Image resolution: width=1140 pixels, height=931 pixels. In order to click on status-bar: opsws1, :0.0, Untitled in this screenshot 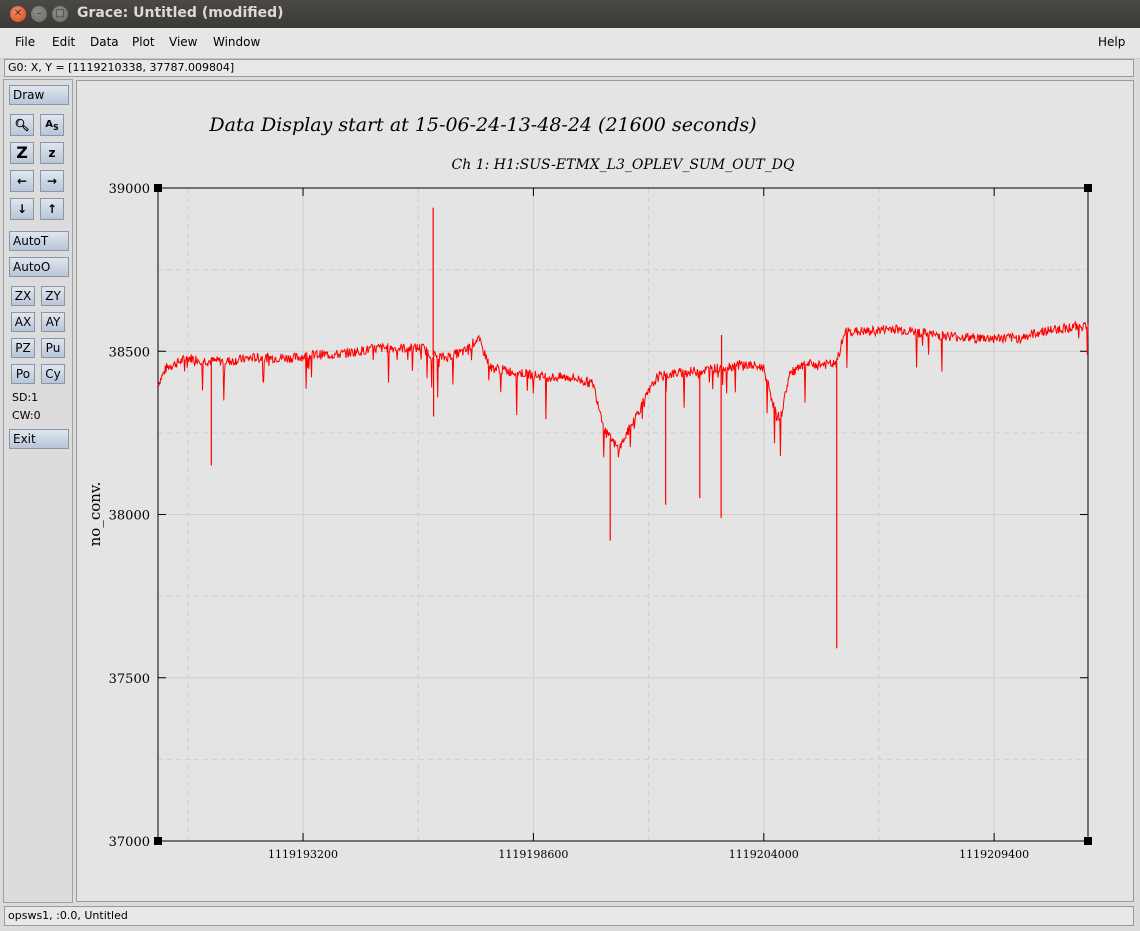, I will do `click(569, 916)`.